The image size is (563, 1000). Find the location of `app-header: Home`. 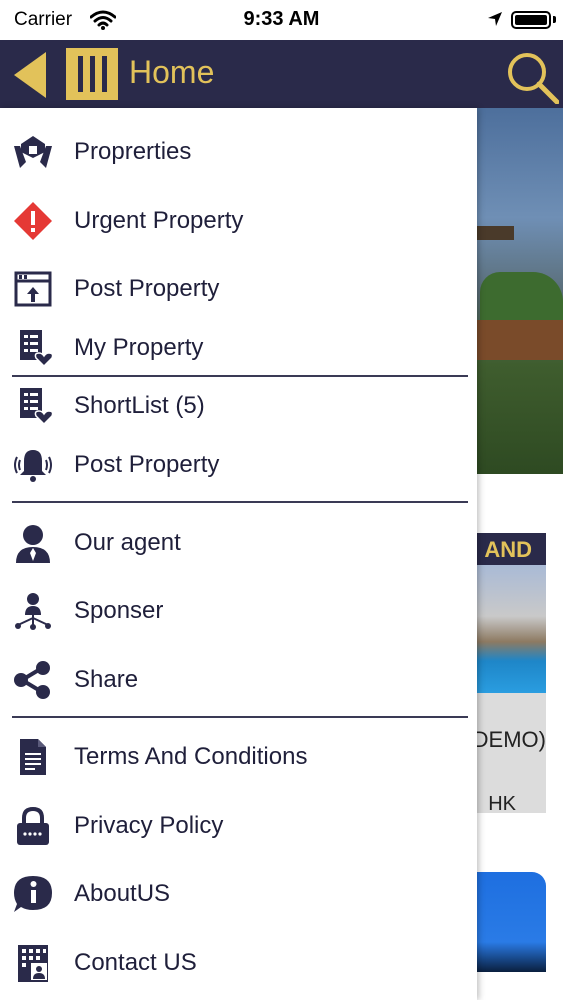

app-header: Home is located at coordinates (281, 74).